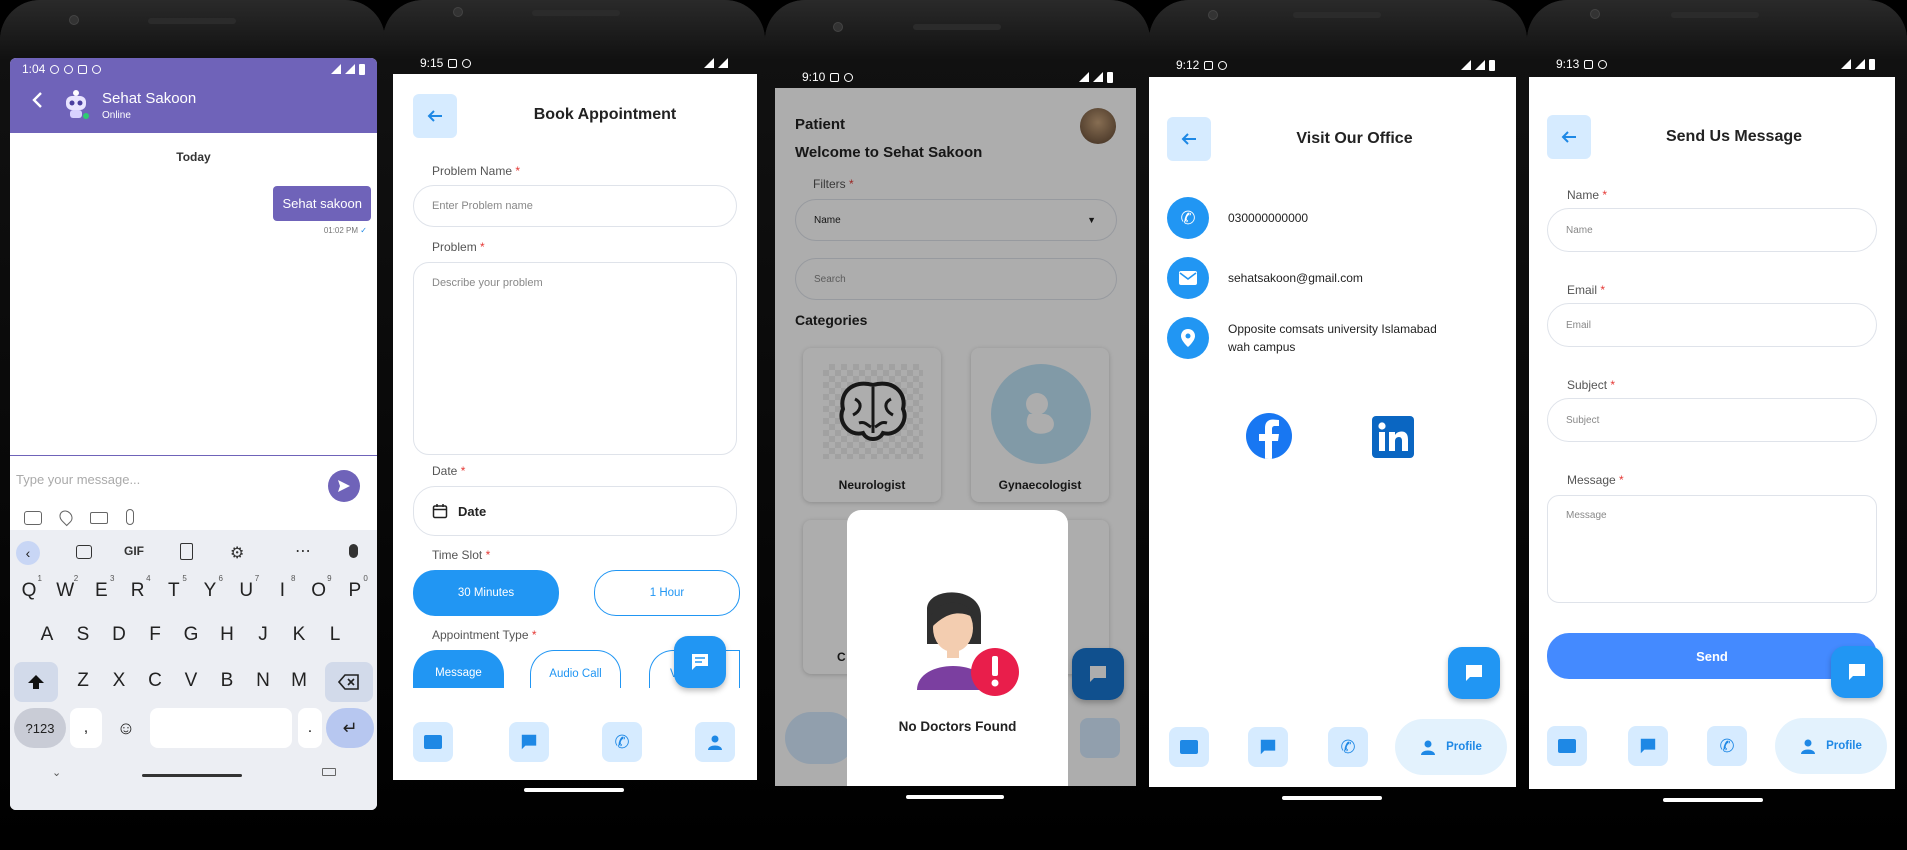  What do you see at coordinates (126, 728) in the screenshot?
I see `emoji-key: ☺` at bounding box center [126, 728].